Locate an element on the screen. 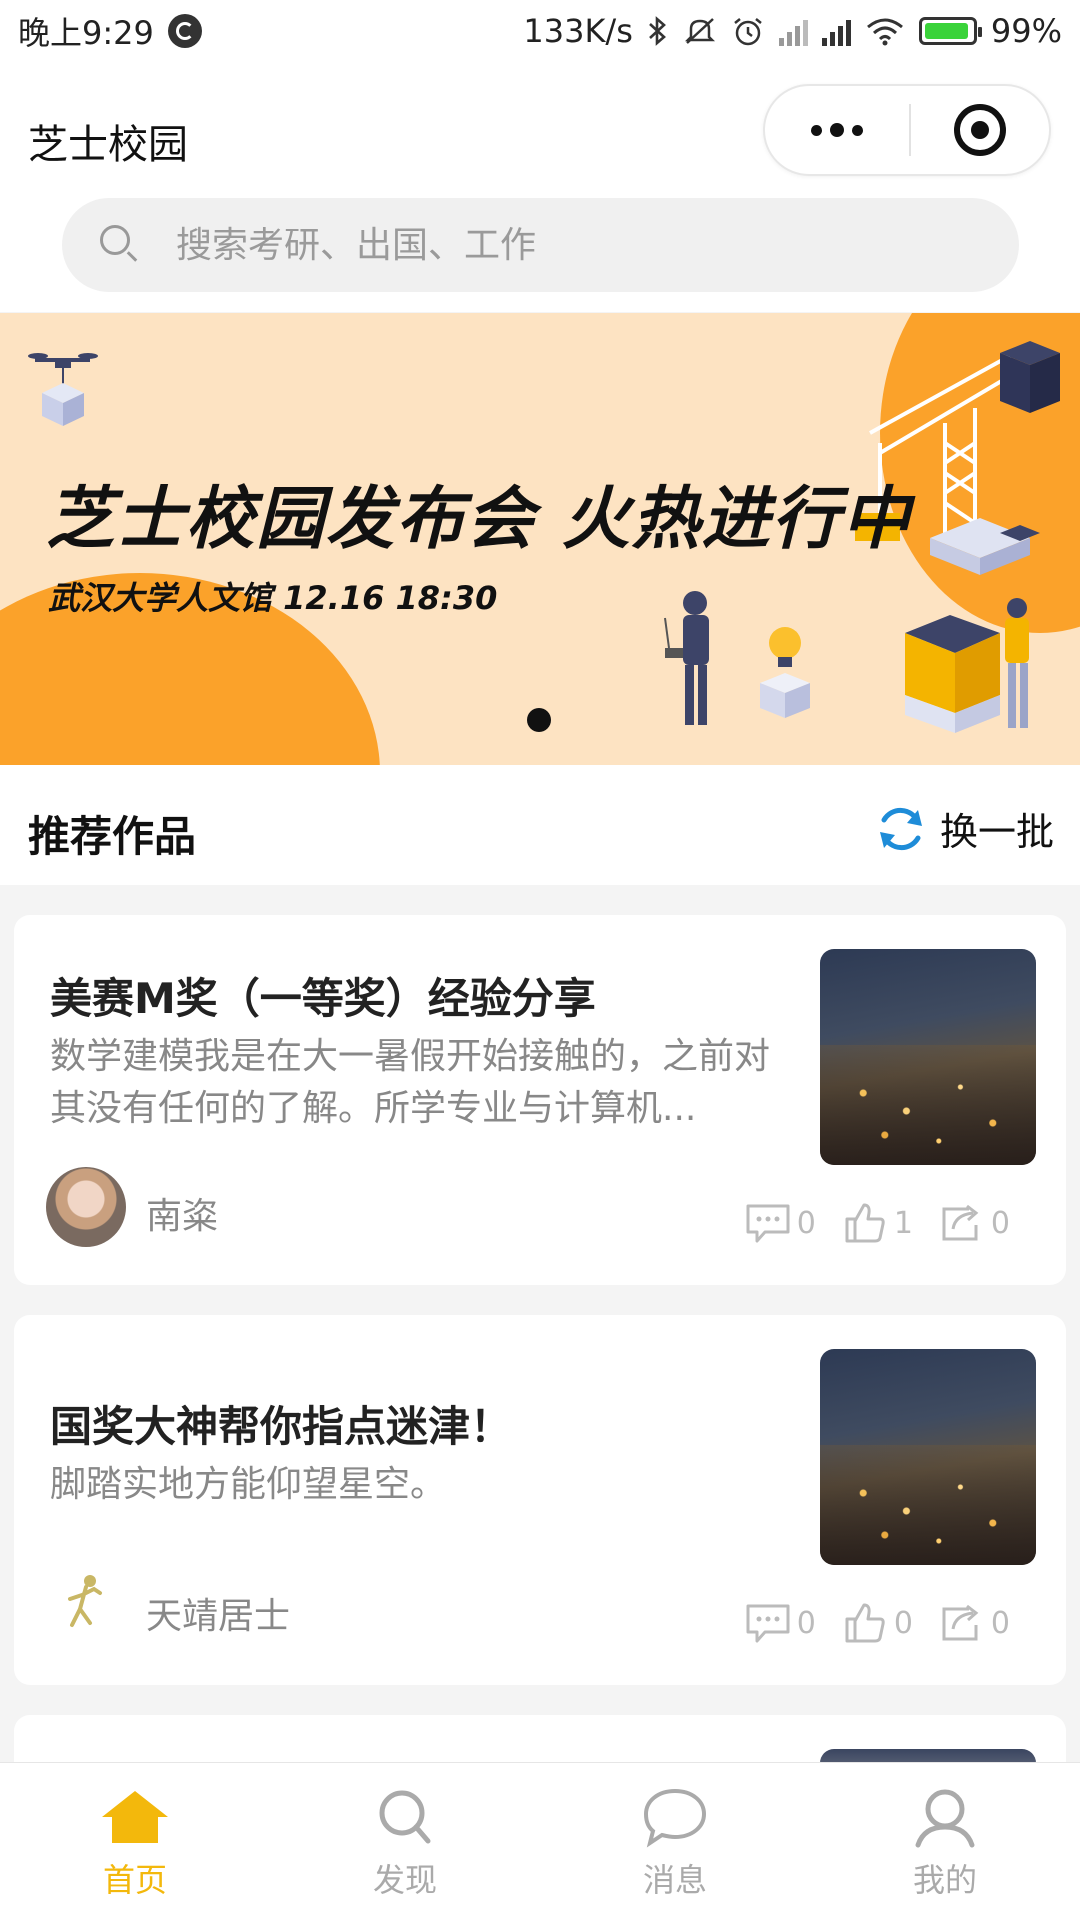  miniprogram-capsule is located at coordinates (907, 130).